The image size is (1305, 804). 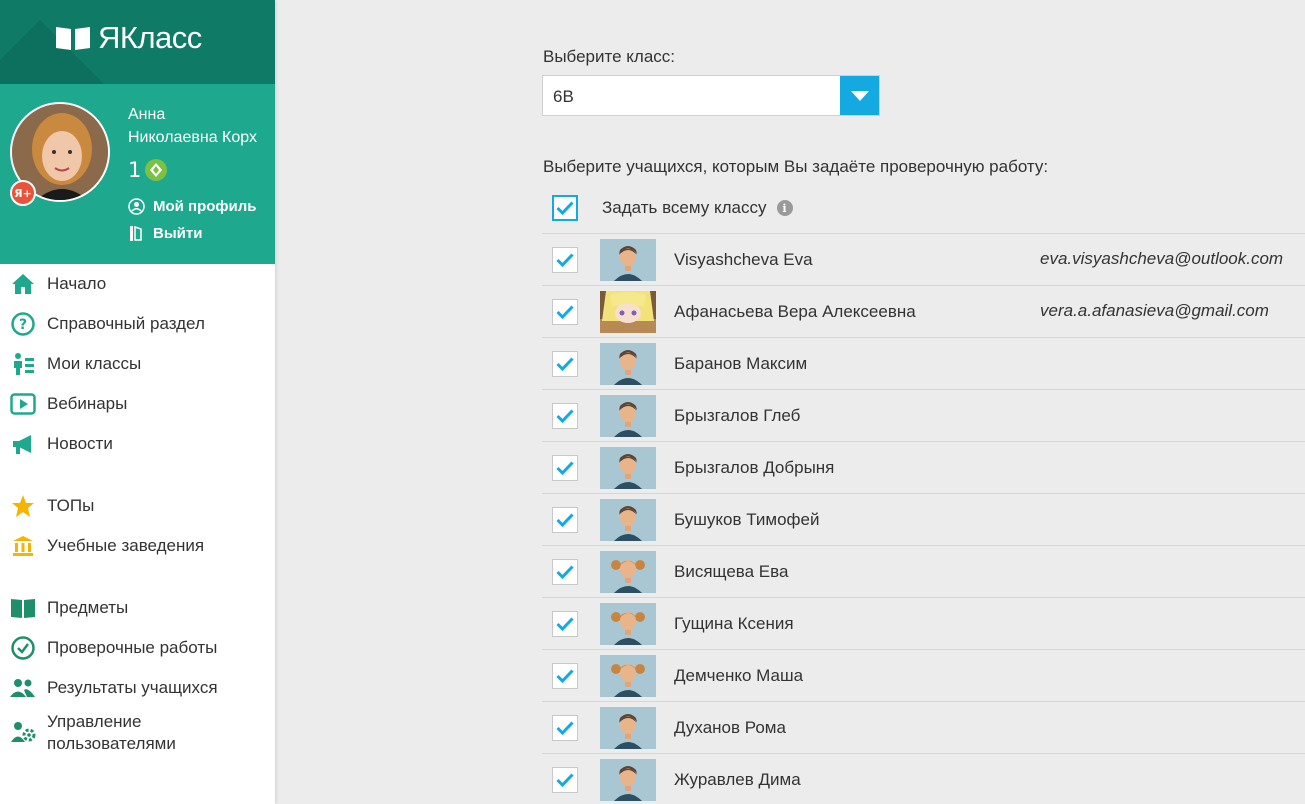 I want to click on student-row: Духанов Рома, so click(x=923, y=727).